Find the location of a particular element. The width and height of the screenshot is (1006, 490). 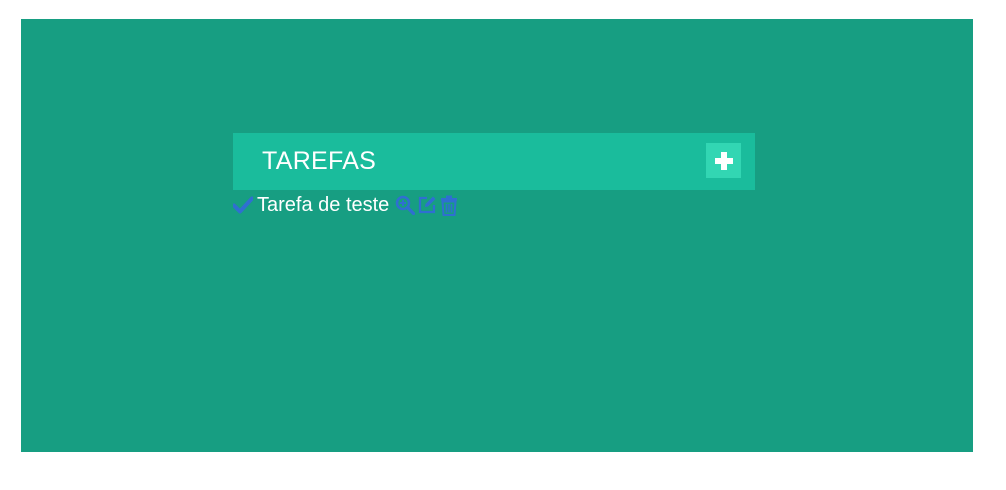

zoom-icon is located at coordinates (405, 205).